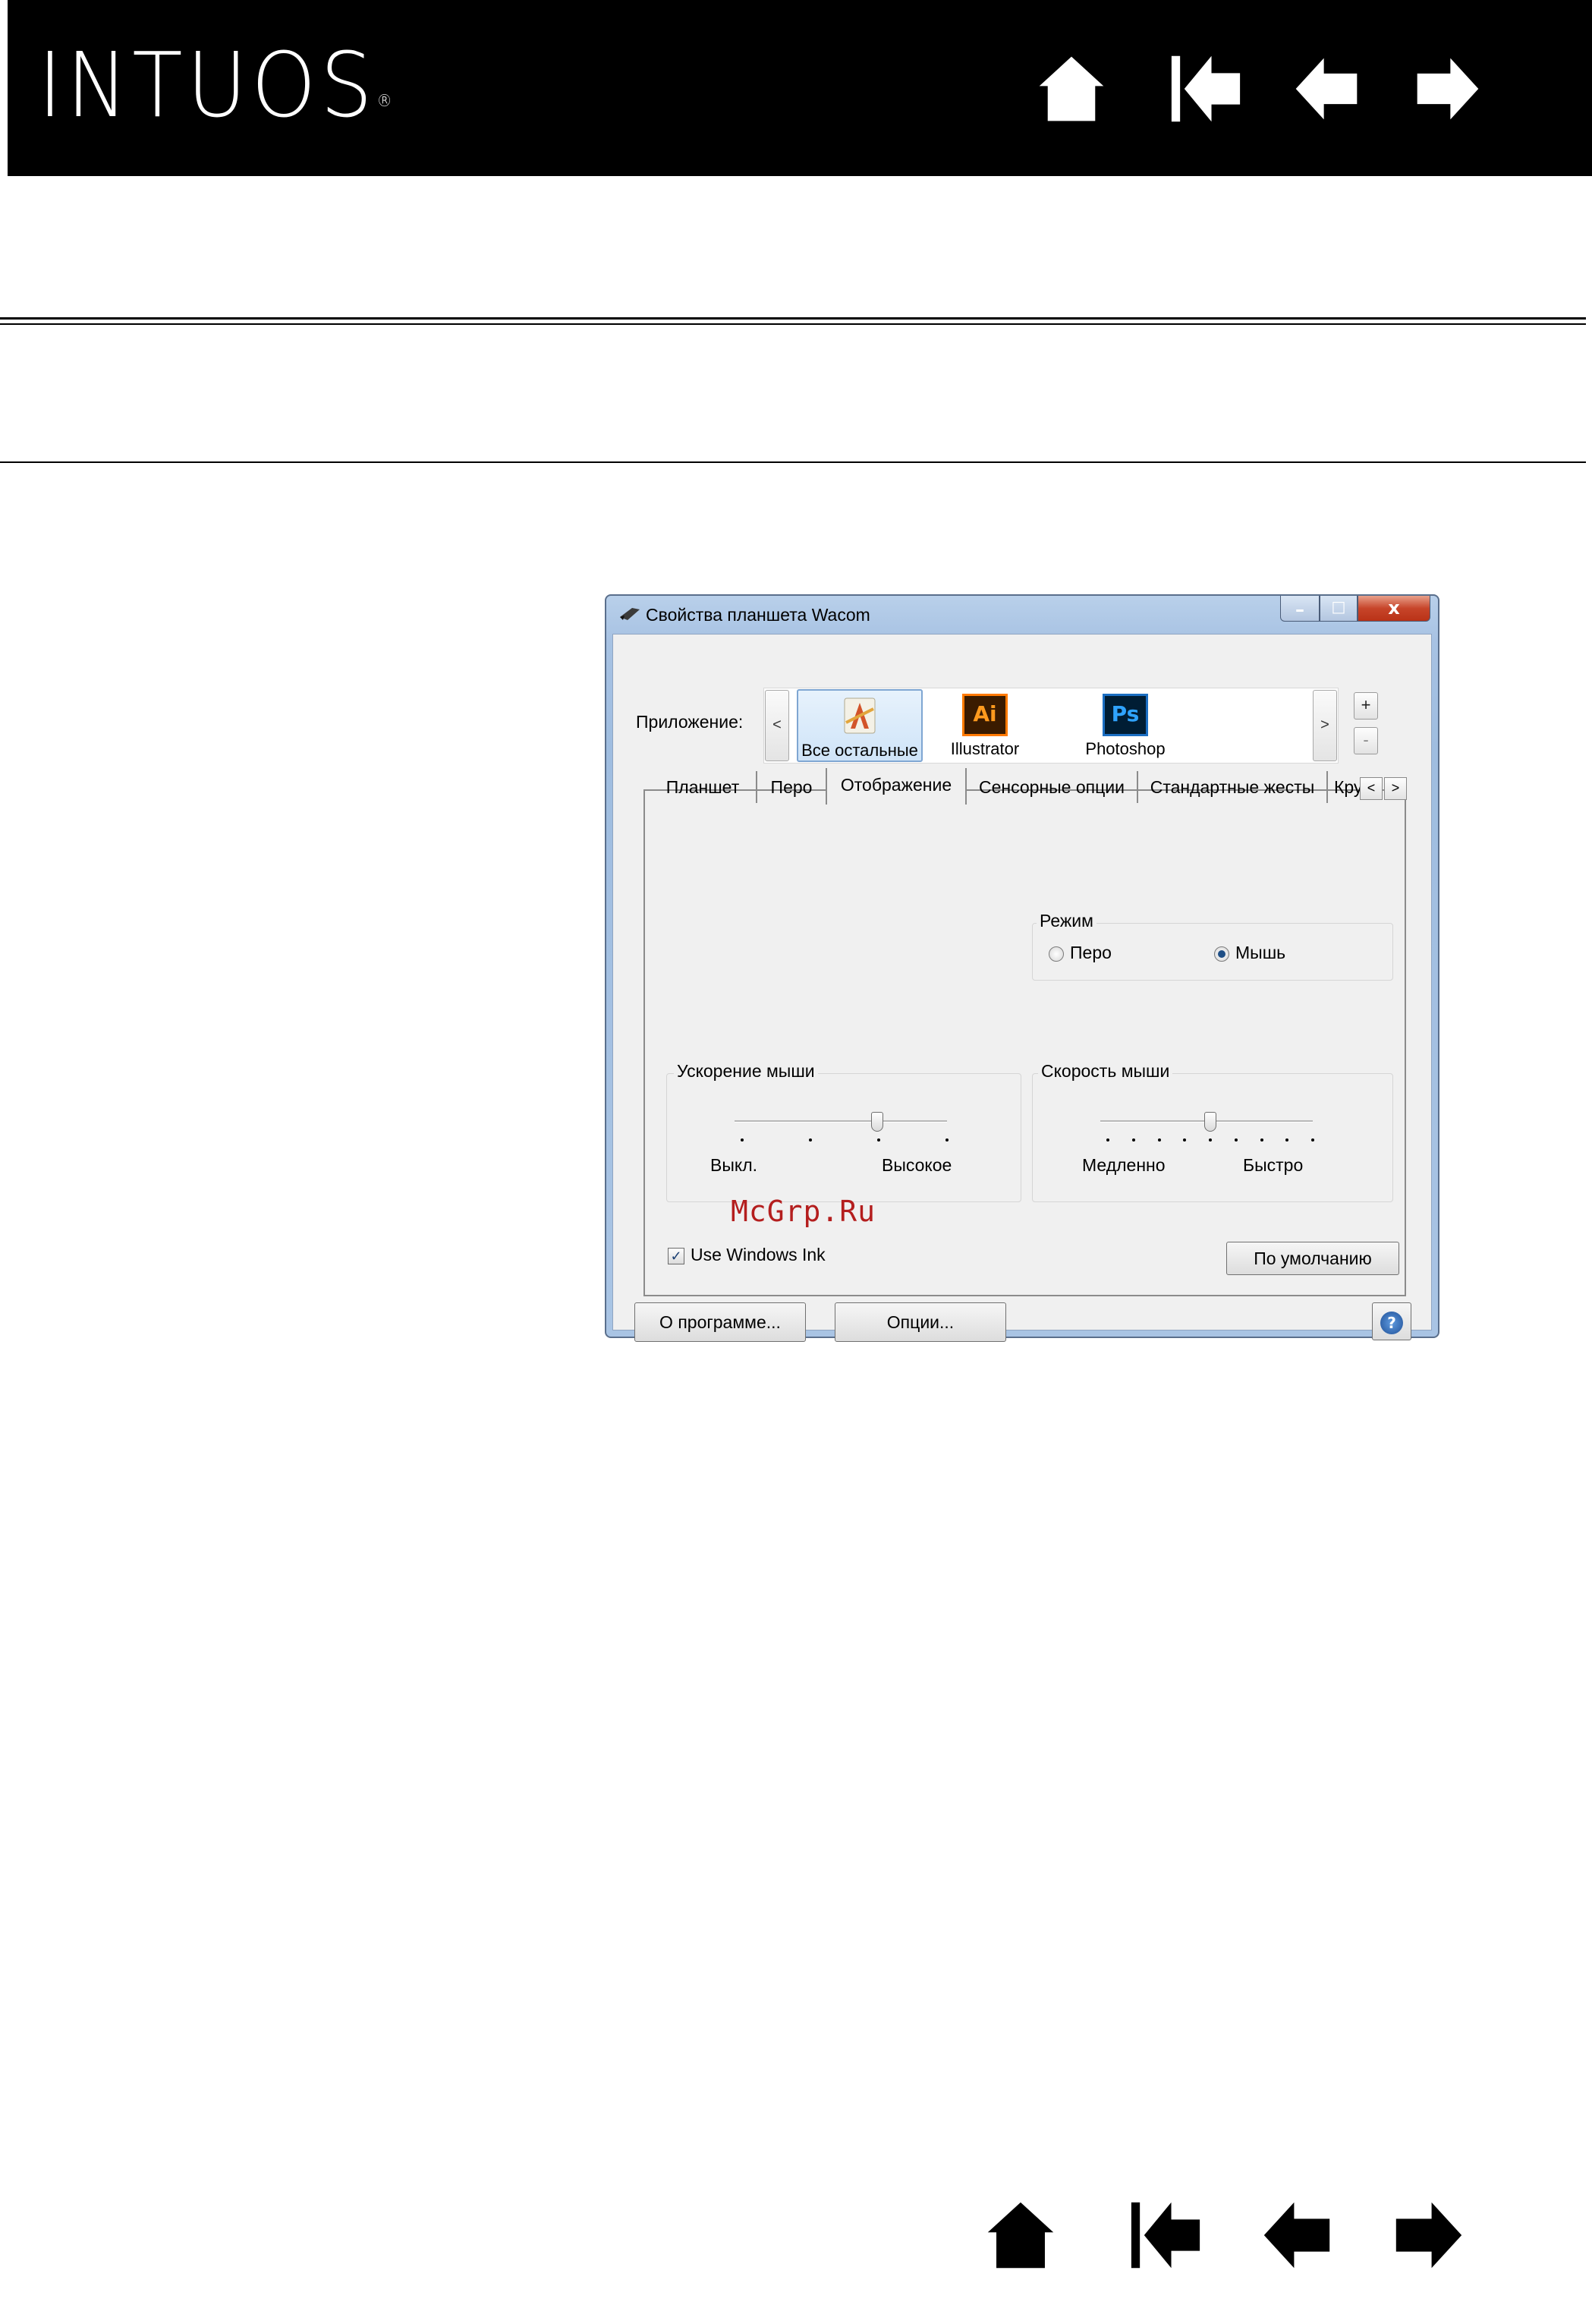  Describe the element at coordinates (1366, 741) in the screenshot. I see `remove-application-button: -` at that location.